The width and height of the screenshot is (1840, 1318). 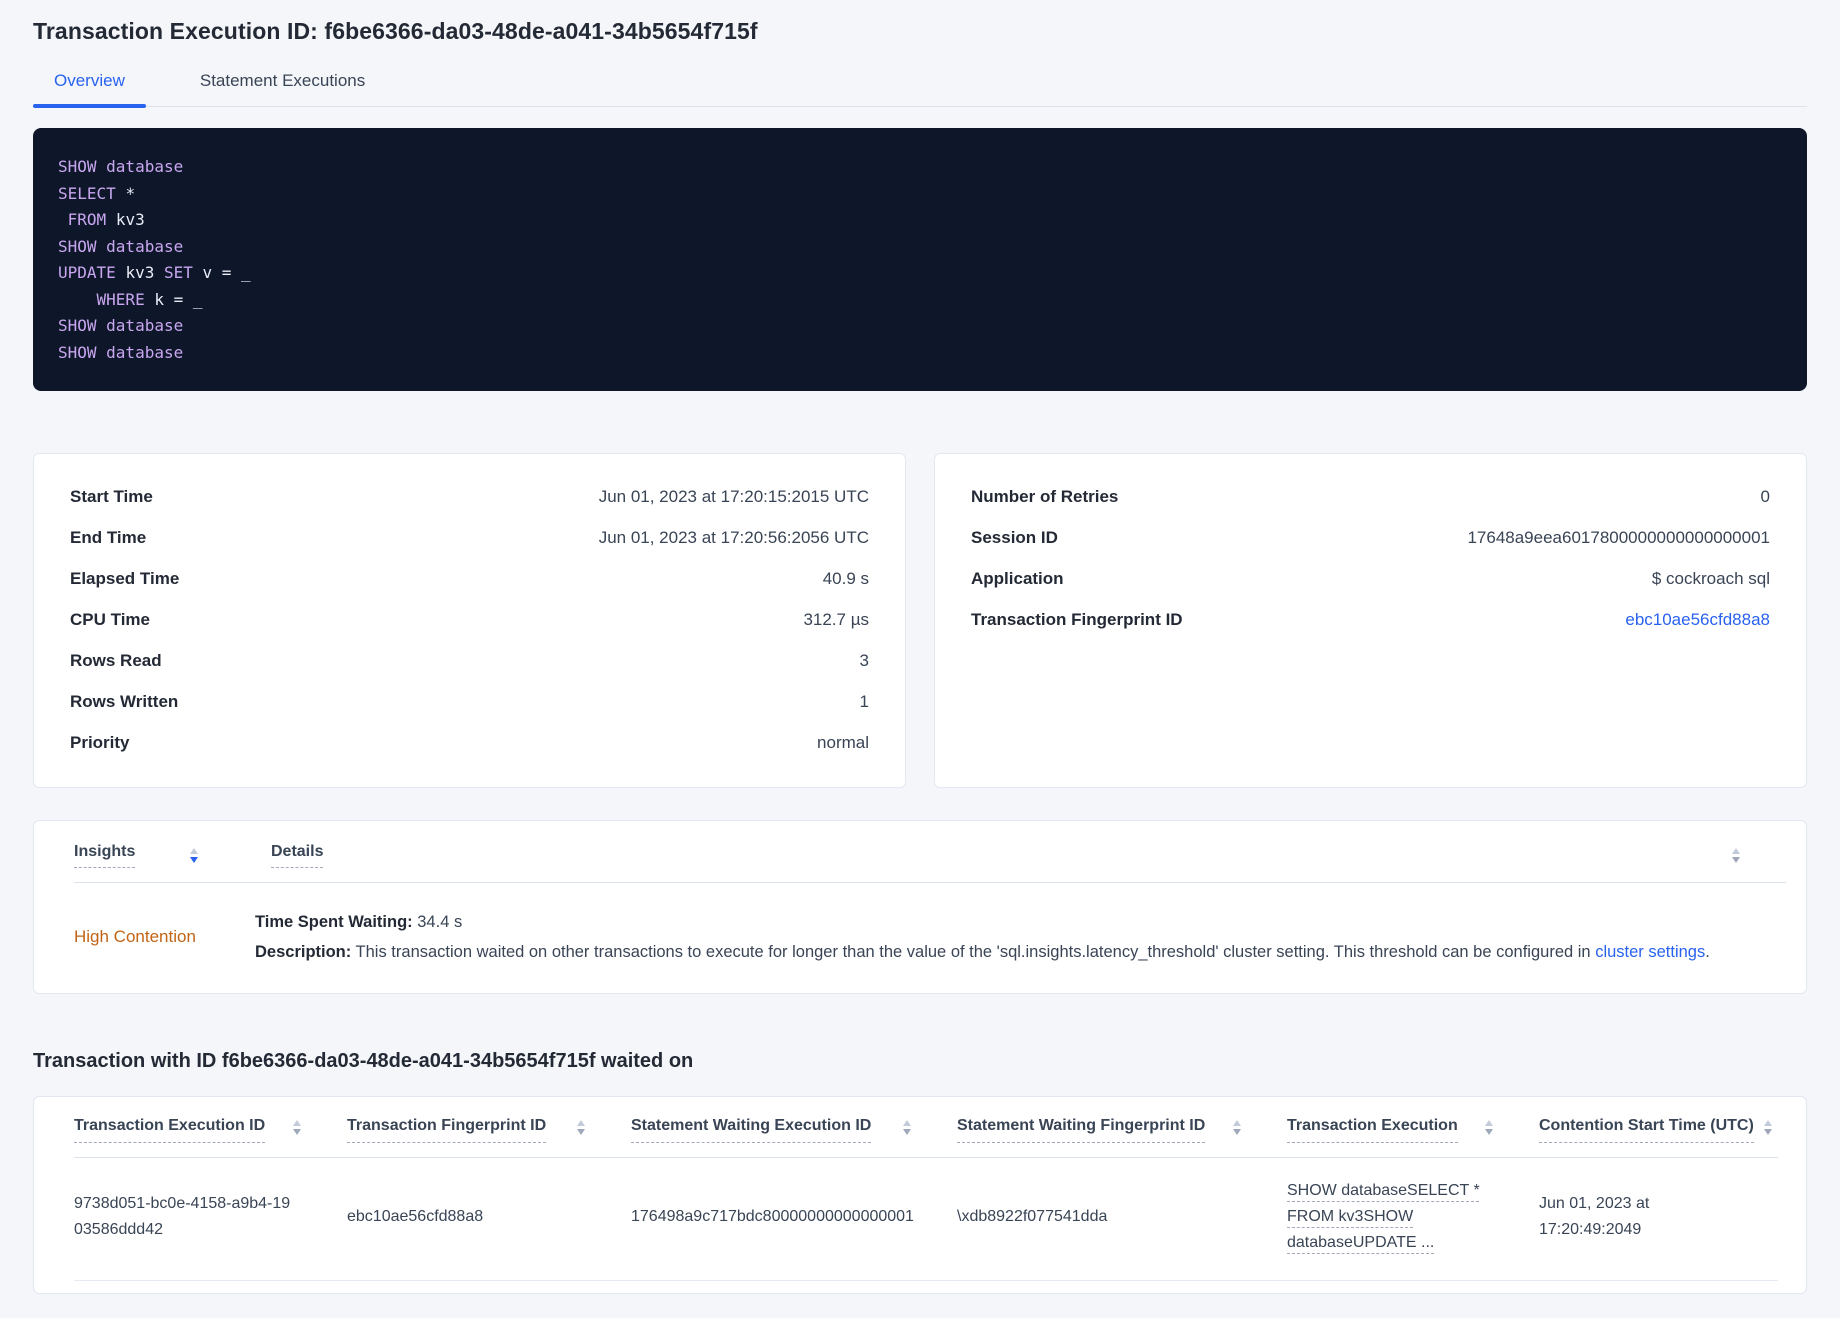 I want to click on cluster-settings-link: cluster settings, so click(x=1650, y=952).